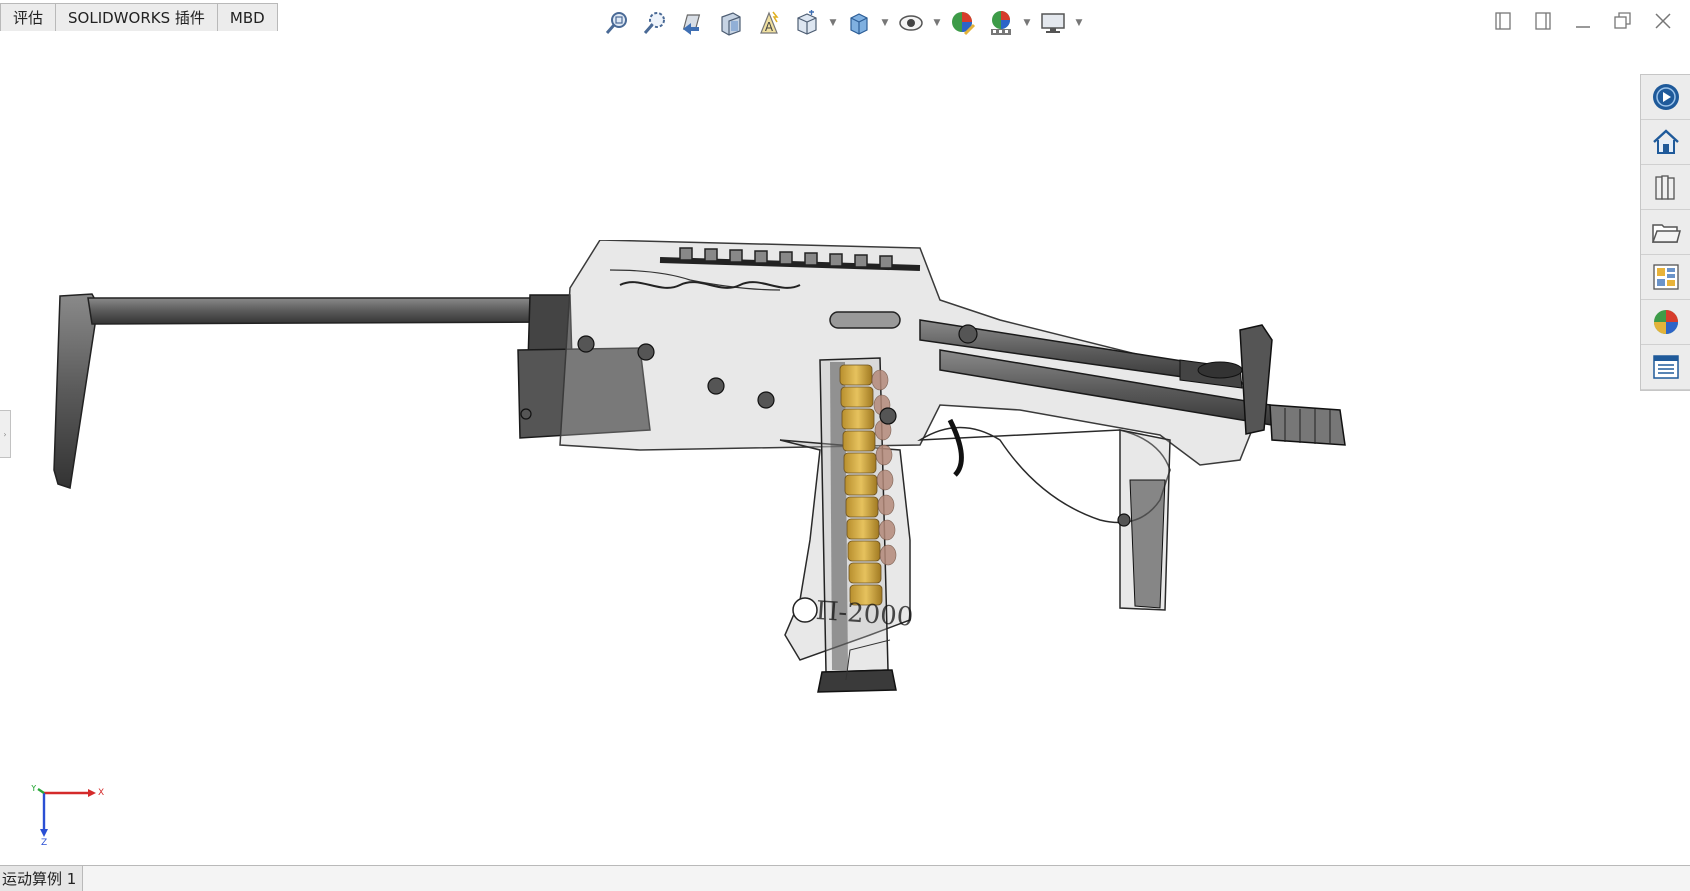  What do you see at coordinates (28, 17) in the screenshot?
I see `tab-evaluate: 评估` at bounding box center [28, 17].